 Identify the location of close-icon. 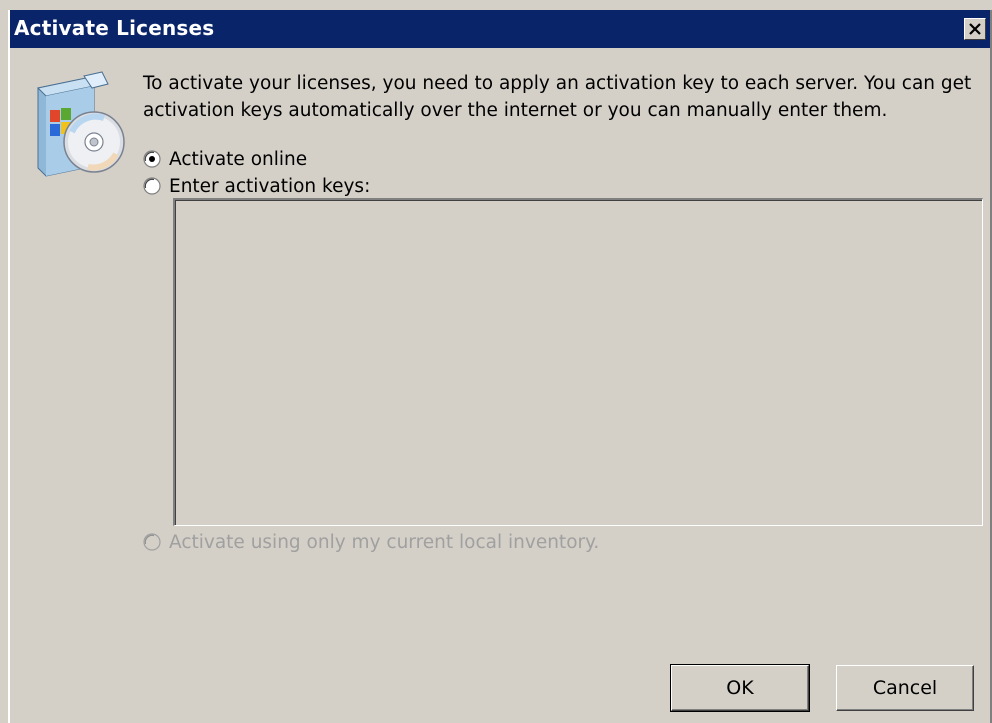
(975, 29).